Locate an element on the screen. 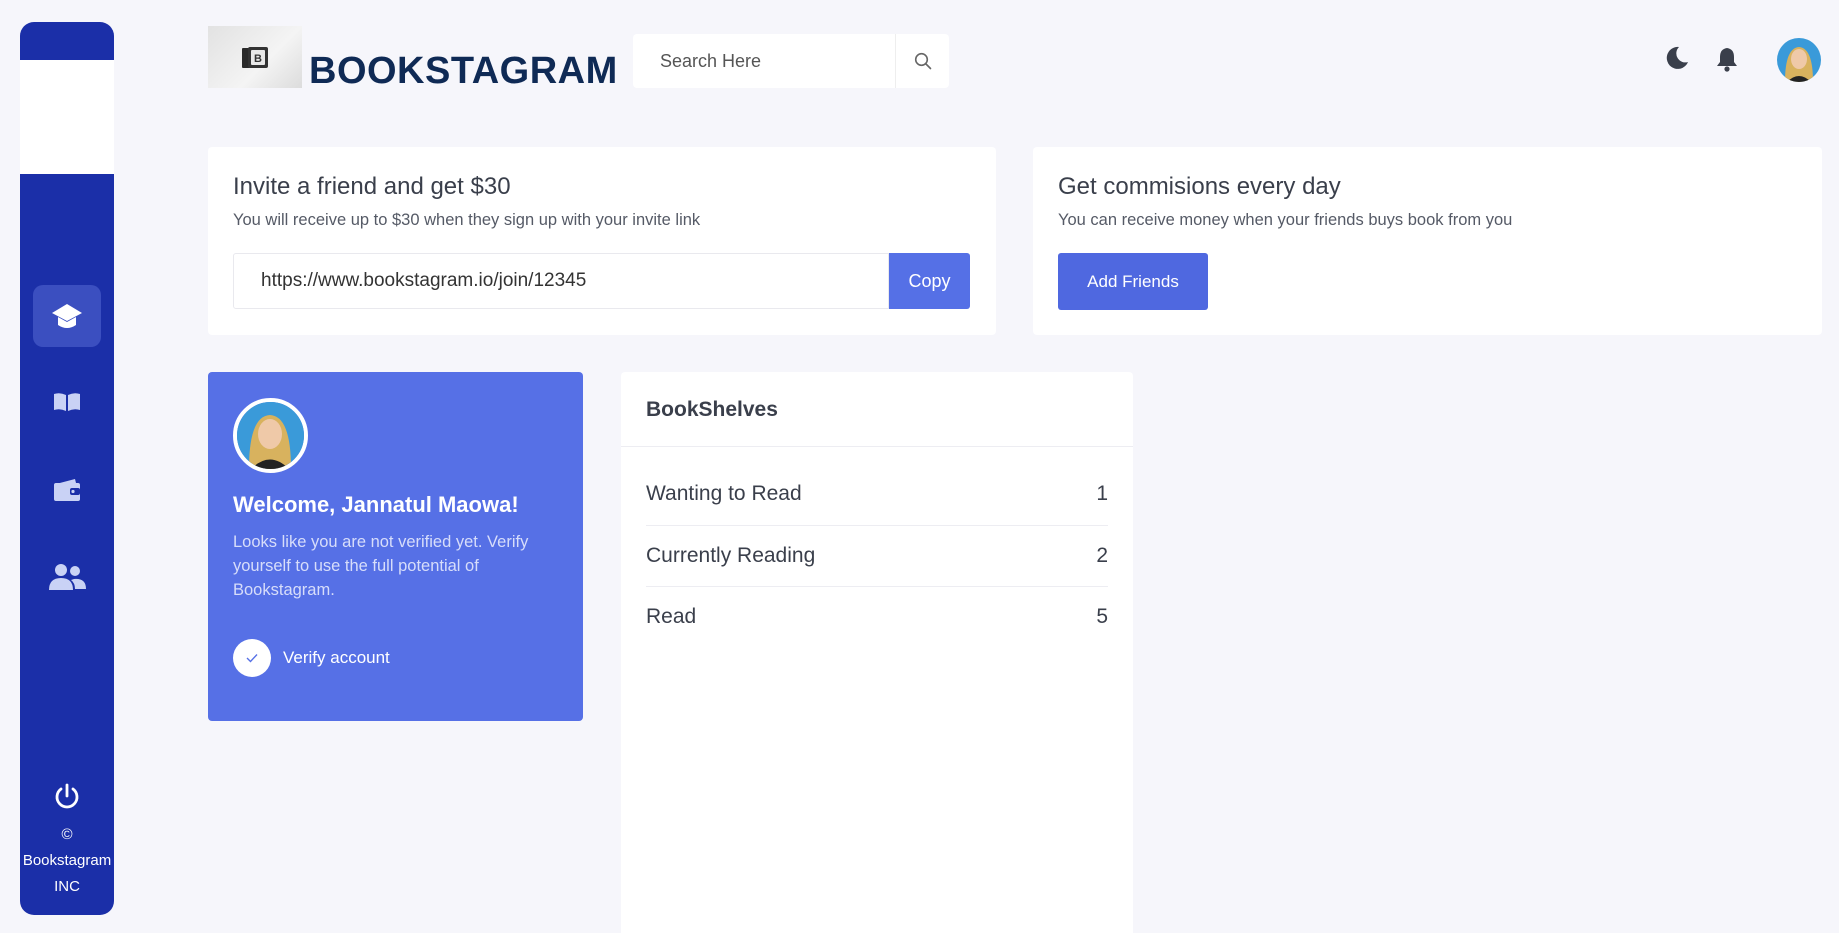 Image resolution: width=1839 pixels, height=933 pixels. sidebar-item-friends is located at coordinates (67, 577).